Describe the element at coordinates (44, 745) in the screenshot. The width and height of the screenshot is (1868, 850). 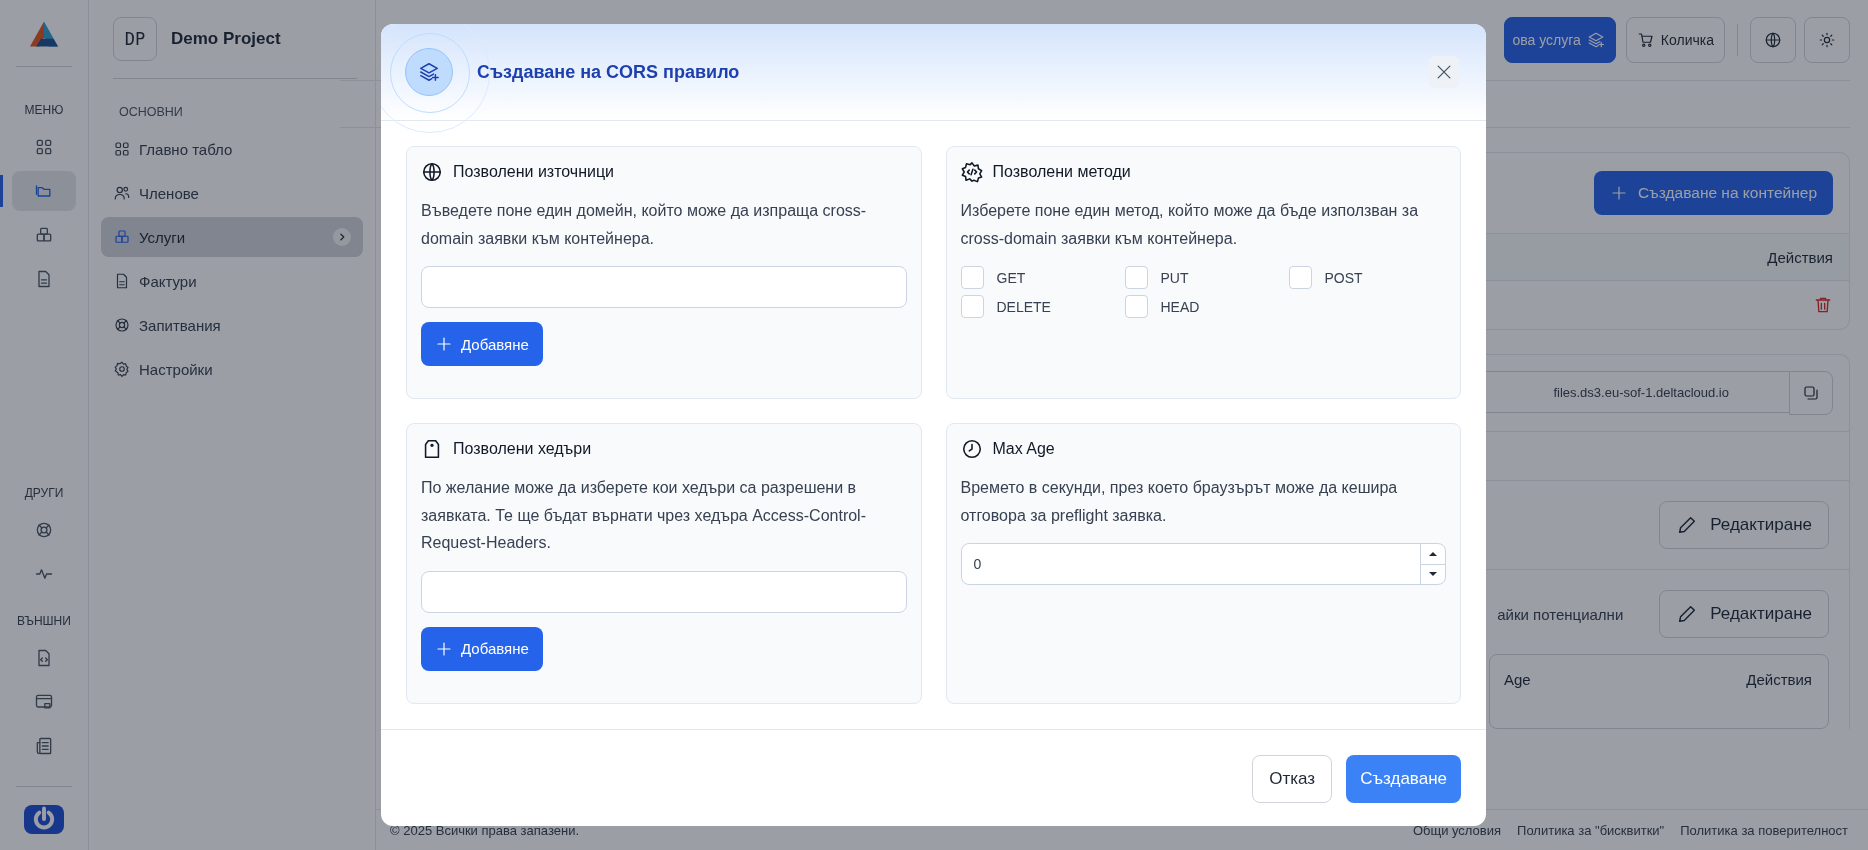
I see `newspaper-icon` at that location.